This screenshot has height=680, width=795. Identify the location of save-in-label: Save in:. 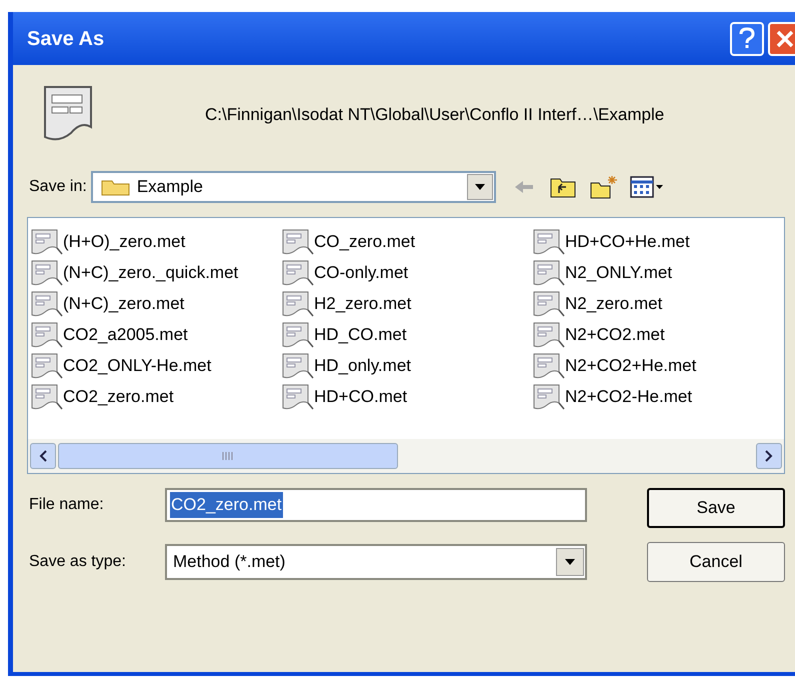
(58, 187).